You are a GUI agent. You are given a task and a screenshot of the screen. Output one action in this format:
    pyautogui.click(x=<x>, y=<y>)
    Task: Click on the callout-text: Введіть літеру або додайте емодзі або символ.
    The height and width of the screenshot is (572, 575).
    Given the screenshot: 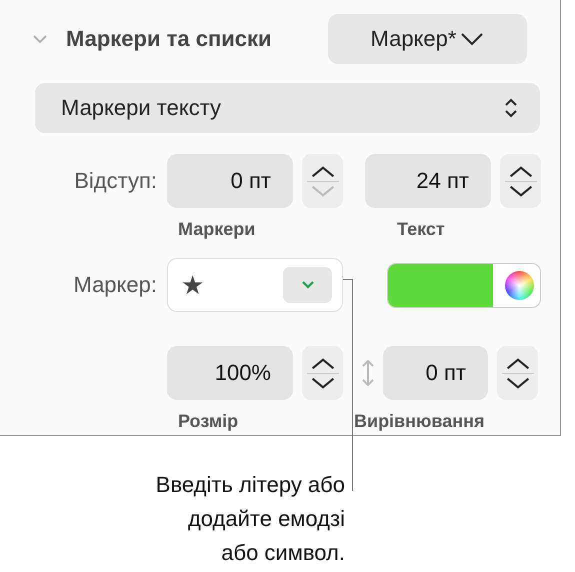 What is the action you would take?
    pyautogui.click(x=250, y=519)
    